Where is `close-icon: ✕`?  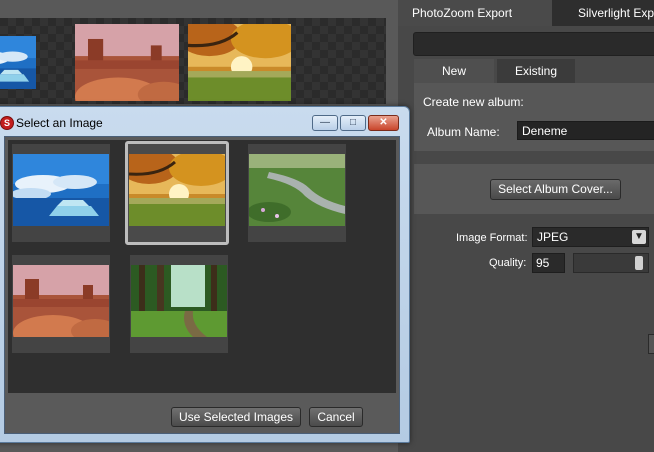
close-icon: ✕ is located at coordinates (383, 123).